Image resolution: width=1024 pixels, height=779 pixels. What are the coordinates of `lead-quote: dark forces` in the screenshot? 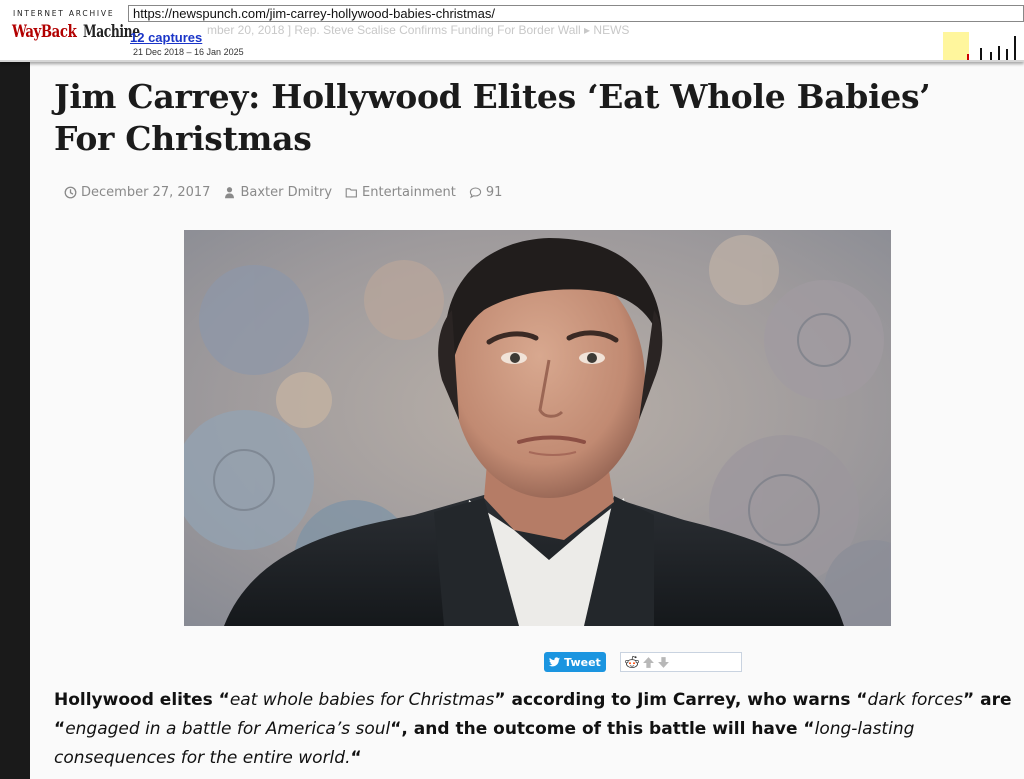 It's located at (915, 700).